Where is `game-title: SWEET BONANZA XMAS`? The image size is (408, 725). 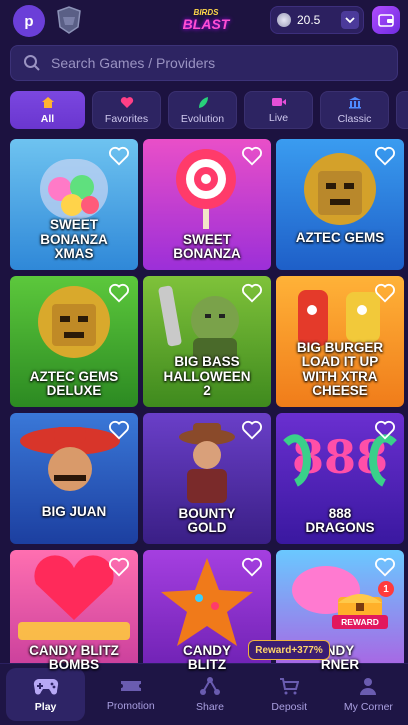 game-title: SWEET BONANZA XMAS is located at coordinates (74, 239).